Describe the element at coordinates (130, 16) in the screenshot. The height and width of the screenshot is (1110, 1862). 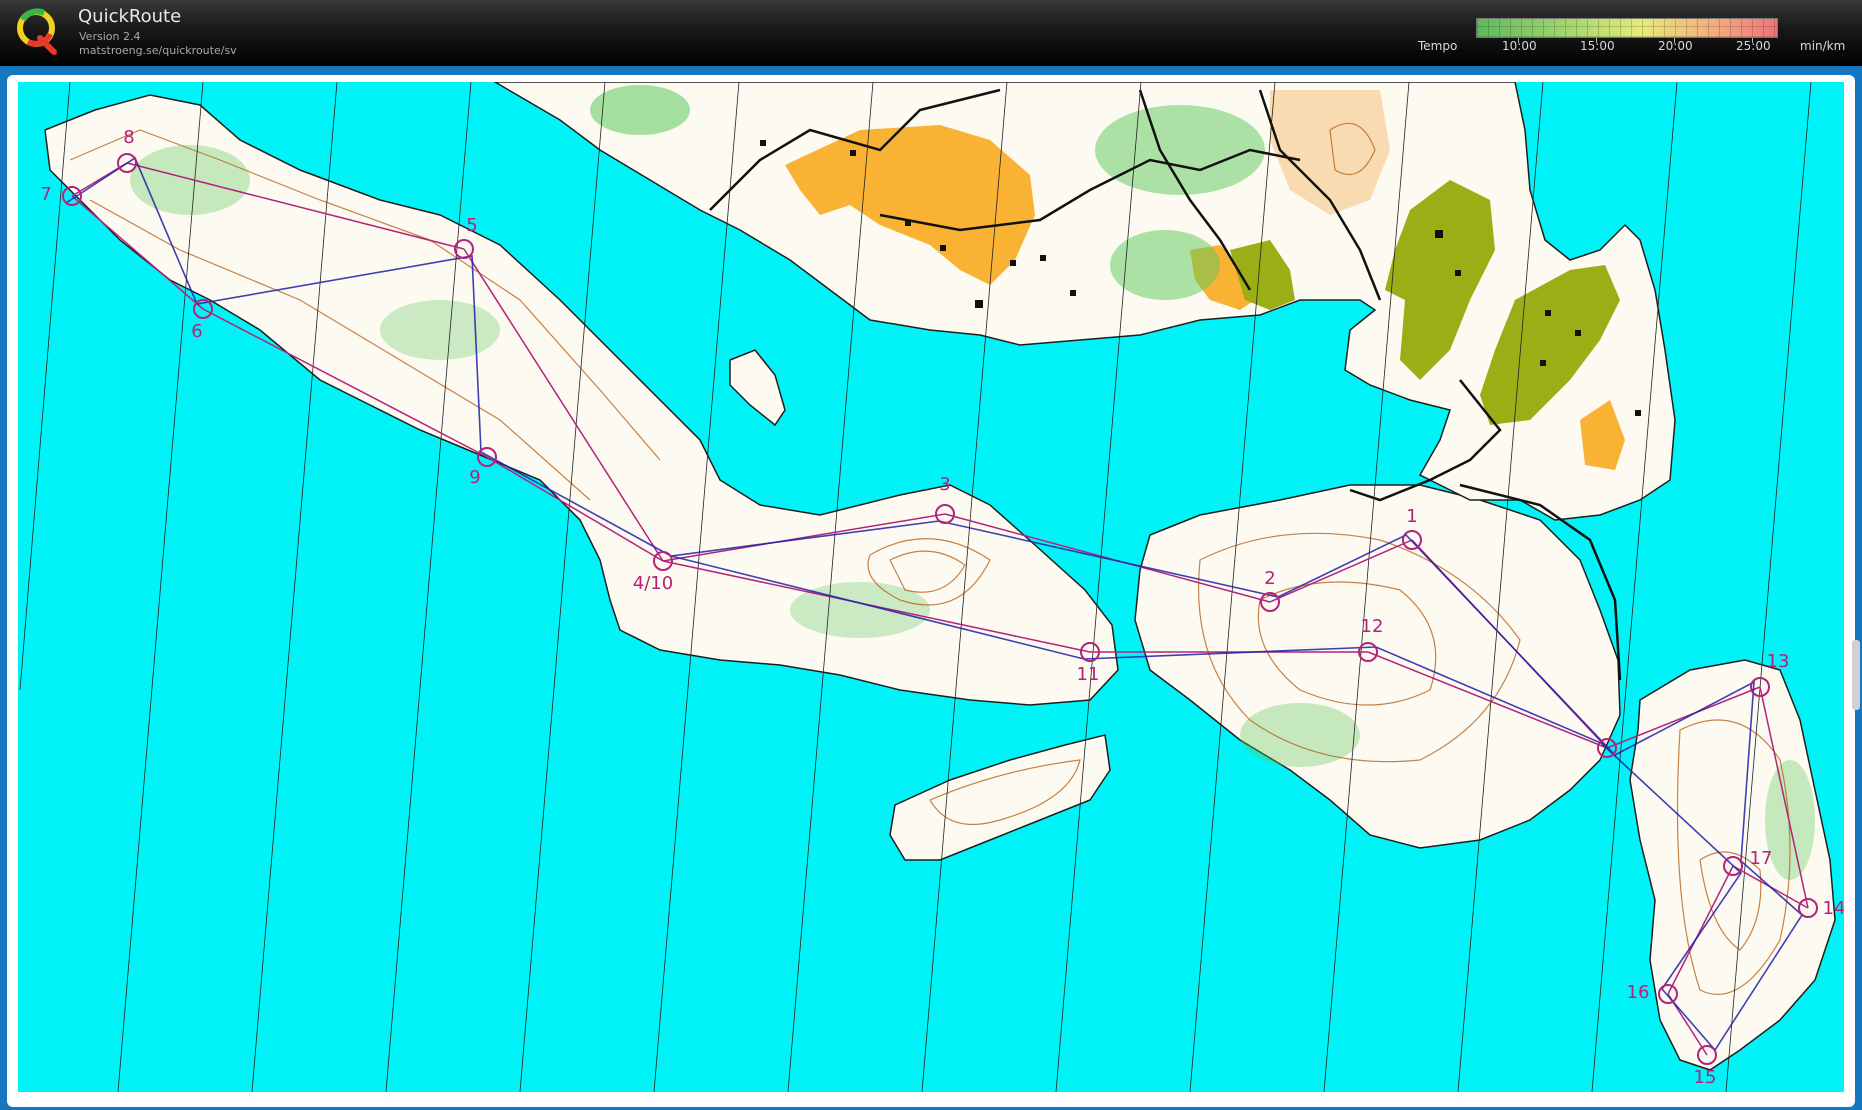
I see `app-title: QuickRoute` at that location.